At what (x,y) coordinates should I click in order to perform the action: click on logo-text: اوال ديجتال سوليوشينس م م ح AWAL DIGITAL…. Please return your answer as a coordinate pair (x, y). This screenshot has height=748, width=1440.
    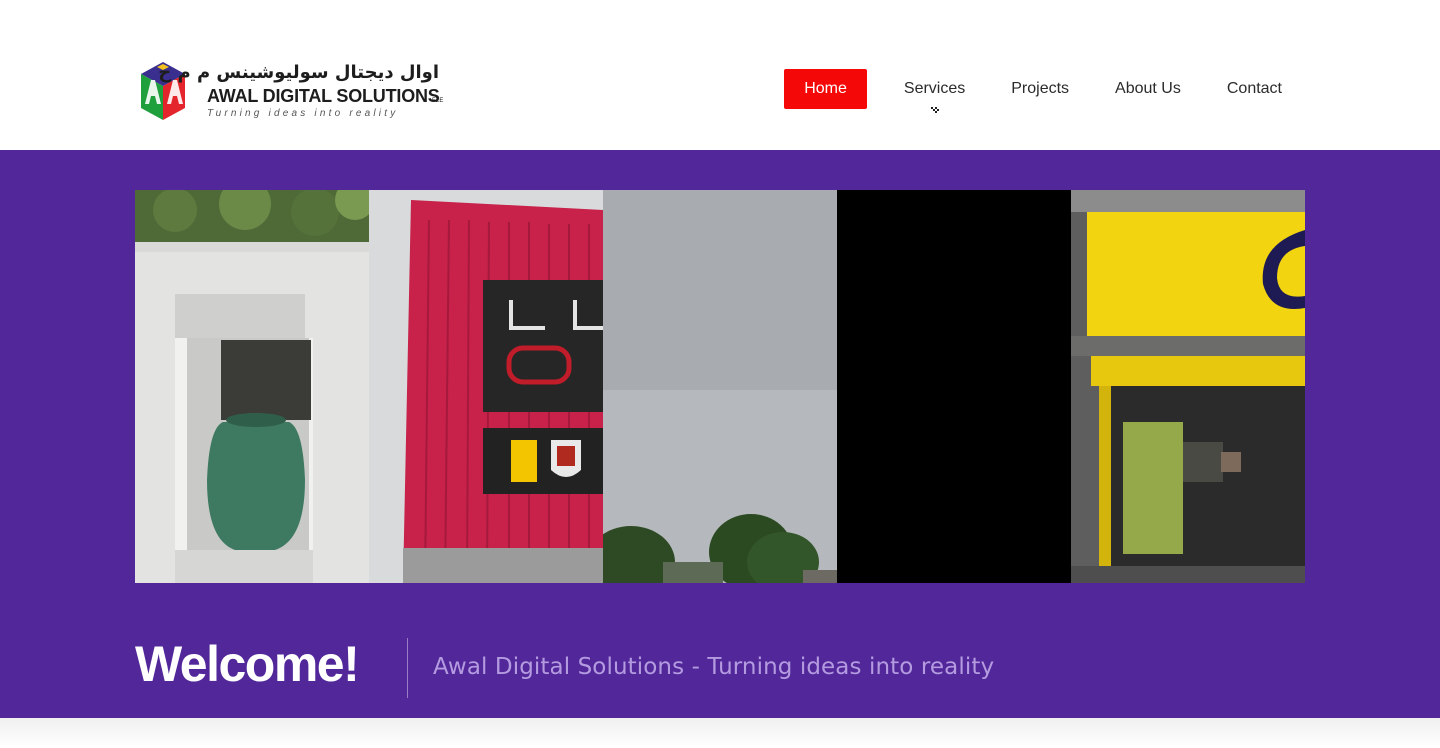
    Looking at the image, I should click on (307, 92).